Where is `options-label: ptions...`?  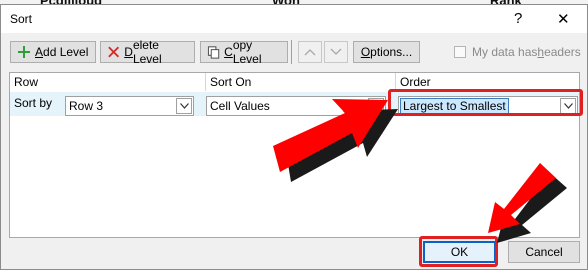
options-label: ptions... is located at coordinates (391, 52).